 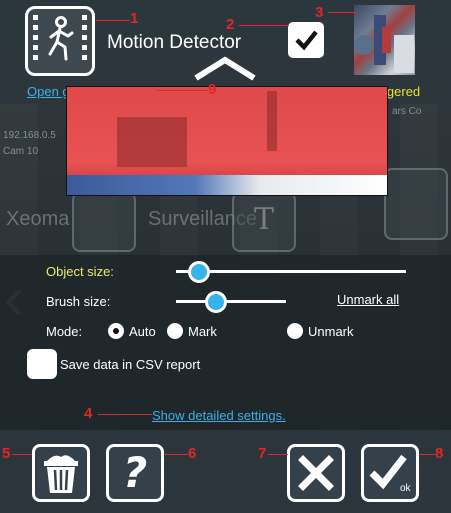 I want to click on checkmark-icon, so click(x=306, y=40).